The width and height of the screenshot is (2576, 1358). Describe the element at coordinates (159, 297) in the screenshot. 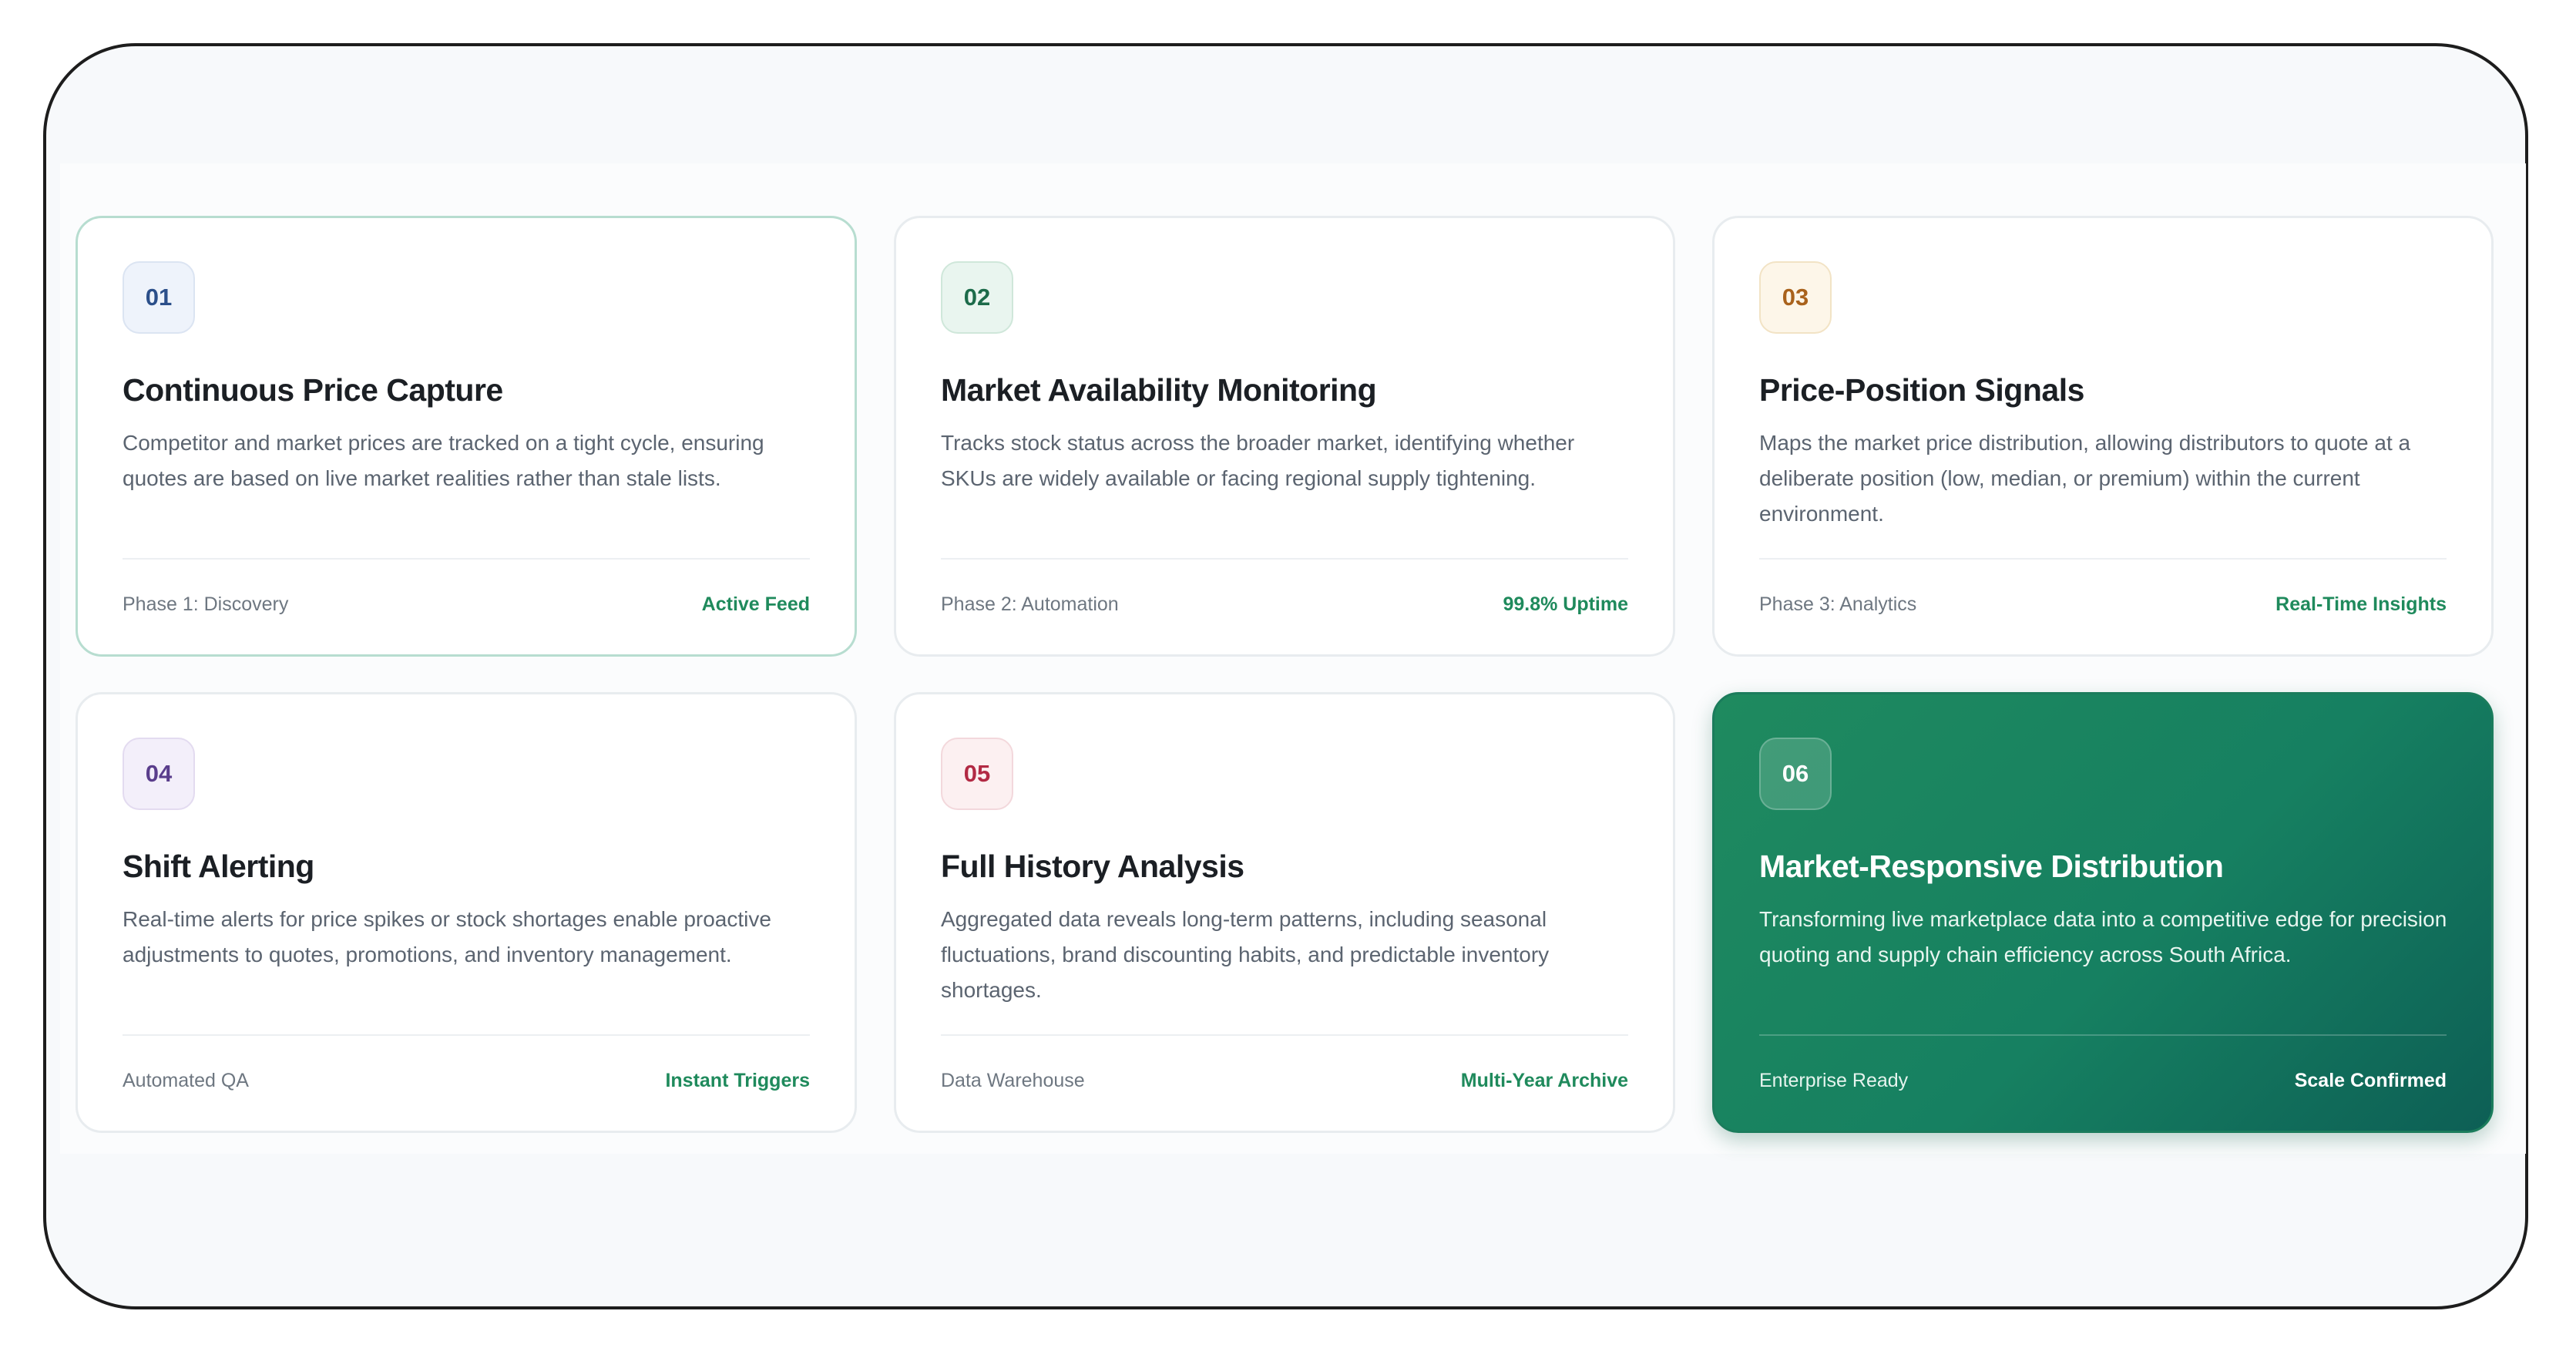

I see `step-number-badge: 01` at that location.